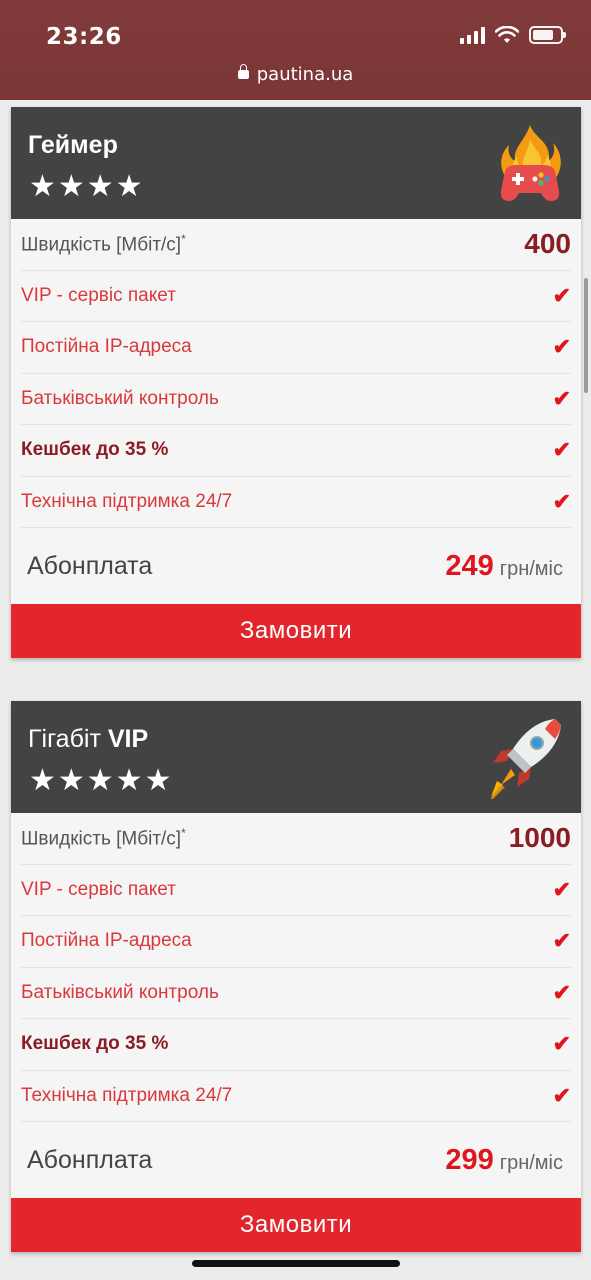  Describe the element at coordinates (101, 780) in the screenshot. I see `rating-stars: ★★★★★` at that location.